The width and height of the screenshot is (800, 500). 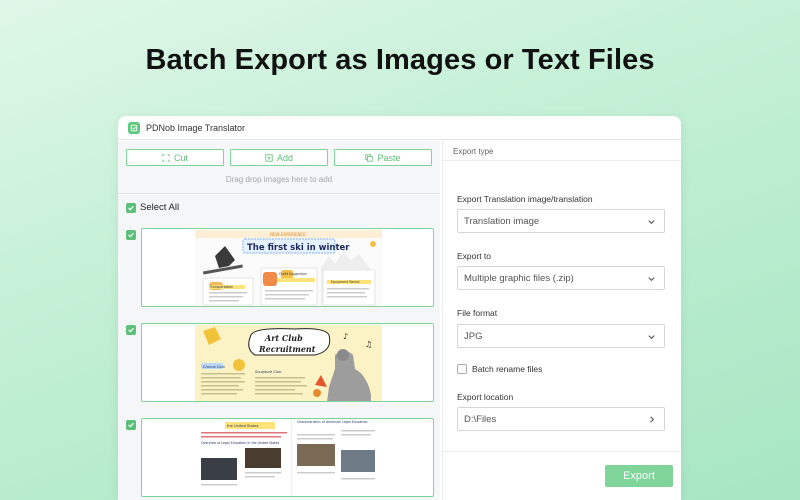 What do you see at coordinates (288, 234) in the screenshot?
I see `ski-banner-text: NEW EXPERIENCE` at bounding box center [288, 234].